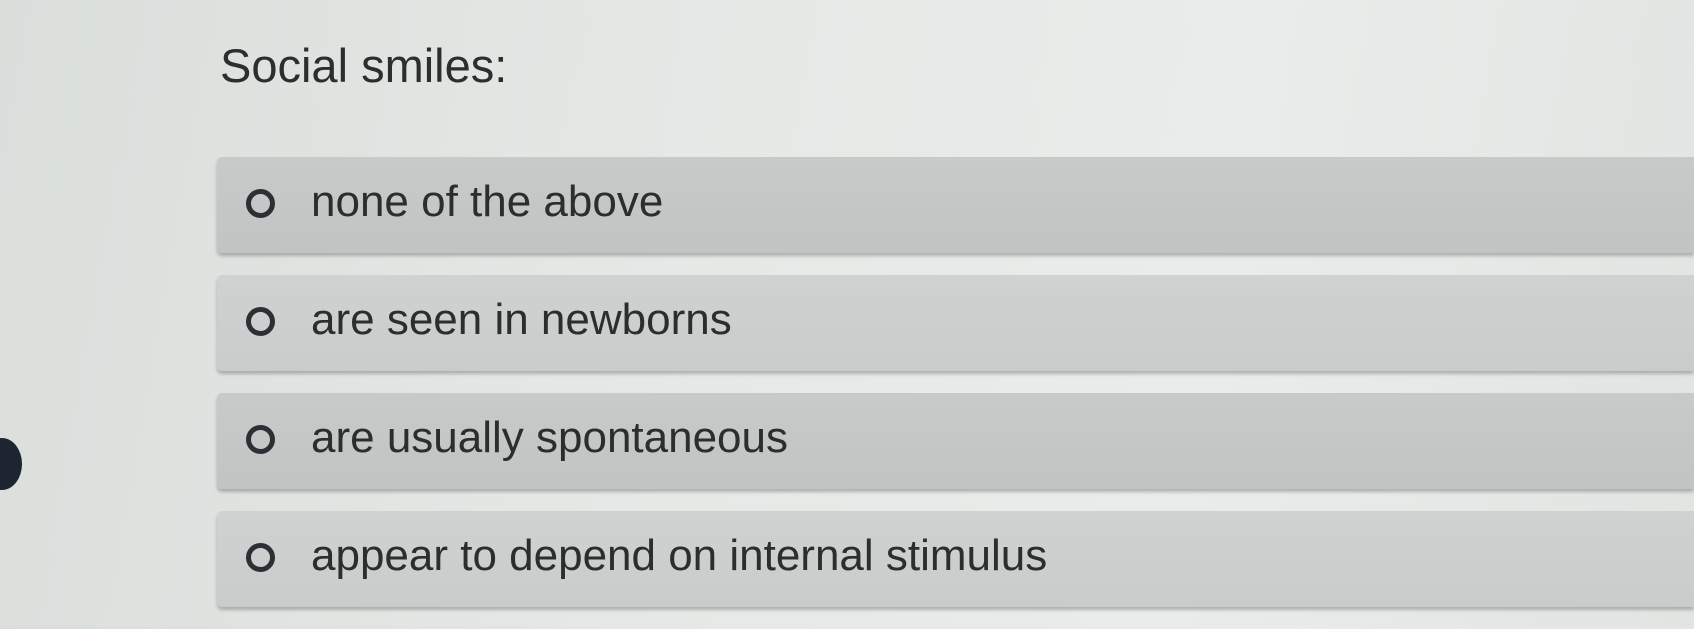  I want to click on answer-option-seen-in-newborns: are seen in newborns, so click(955, 323).